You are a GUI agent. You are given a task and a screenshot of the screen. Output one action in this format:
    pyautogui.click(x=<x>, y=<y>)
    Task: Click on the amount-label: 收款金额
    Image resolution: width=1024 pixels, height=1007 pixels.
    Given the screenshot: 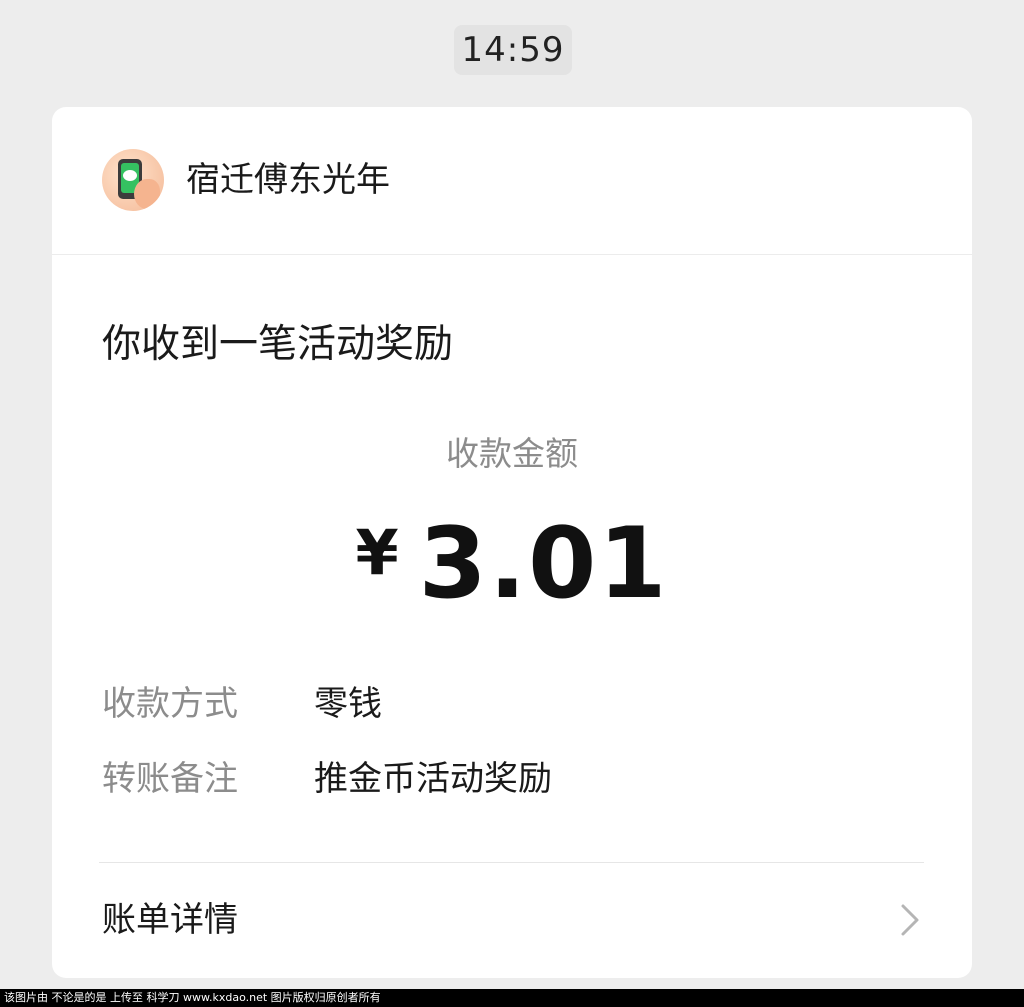 What is the action you would take?
    pyautogui.click(x=512, y=453)
    